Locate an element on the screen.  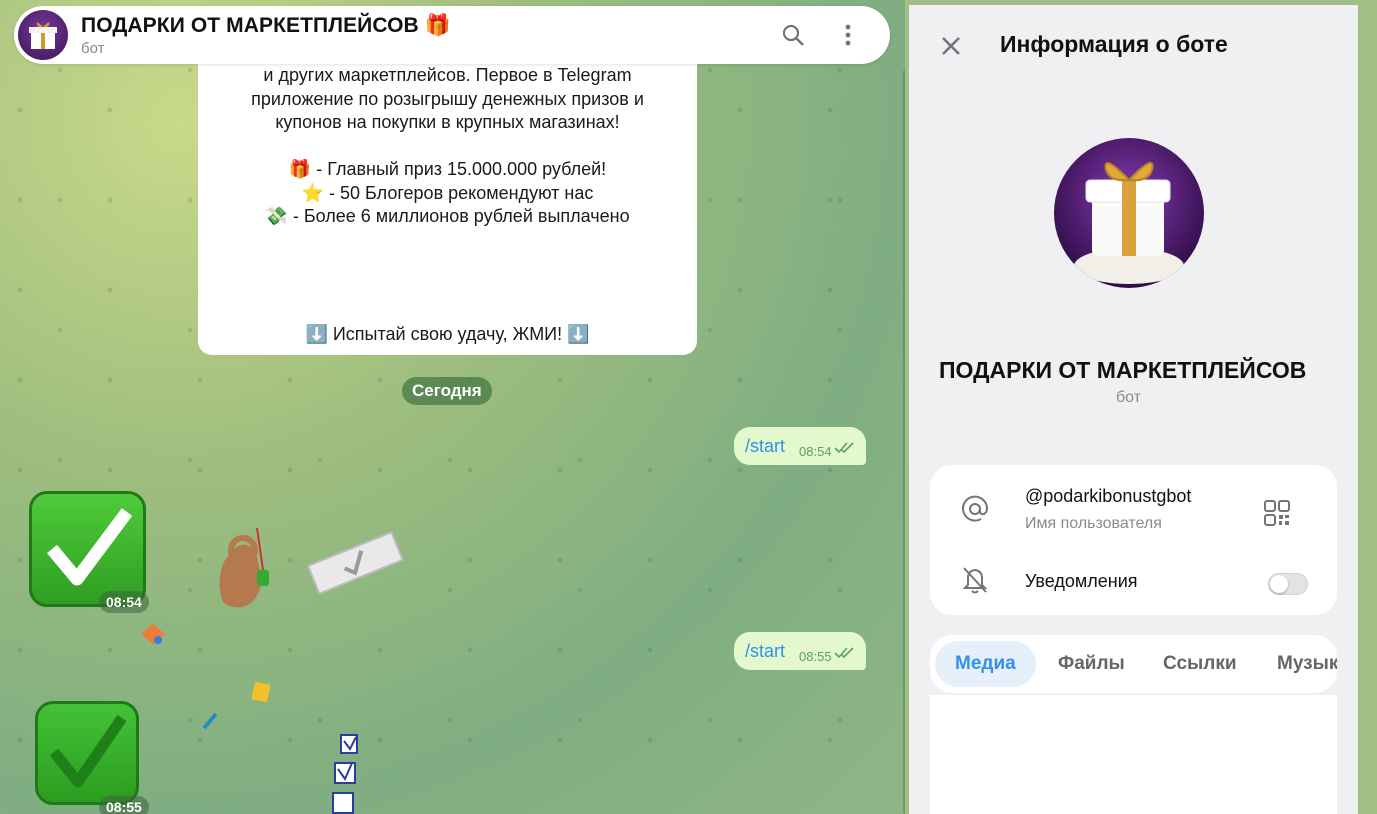
outgoing-message: /start 08:54 is located at coordinates (800, 446).